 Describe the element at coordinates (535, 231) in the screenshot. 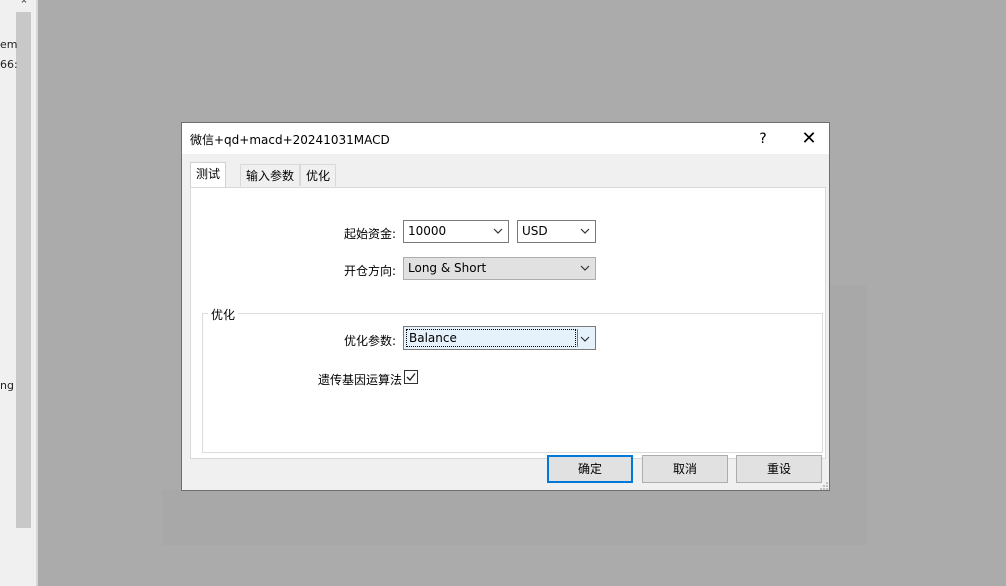

I see `currency-value: USD` at that location.